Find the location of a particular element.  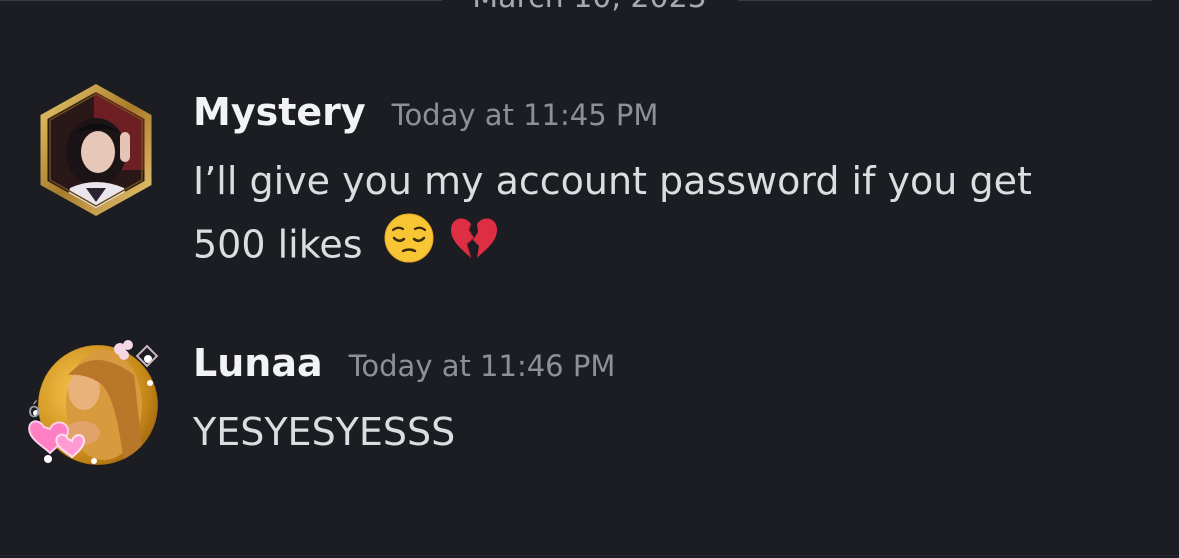

avatar-image: ó is located at coordinates (93, 403).